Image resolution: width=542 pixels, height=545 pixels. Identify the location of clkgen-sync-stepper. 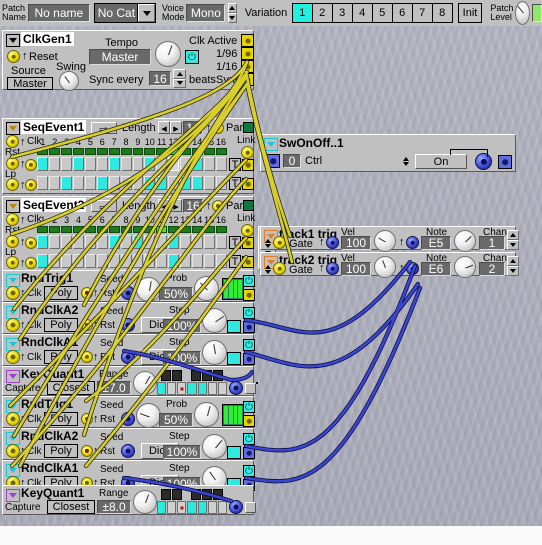
(179, 78).